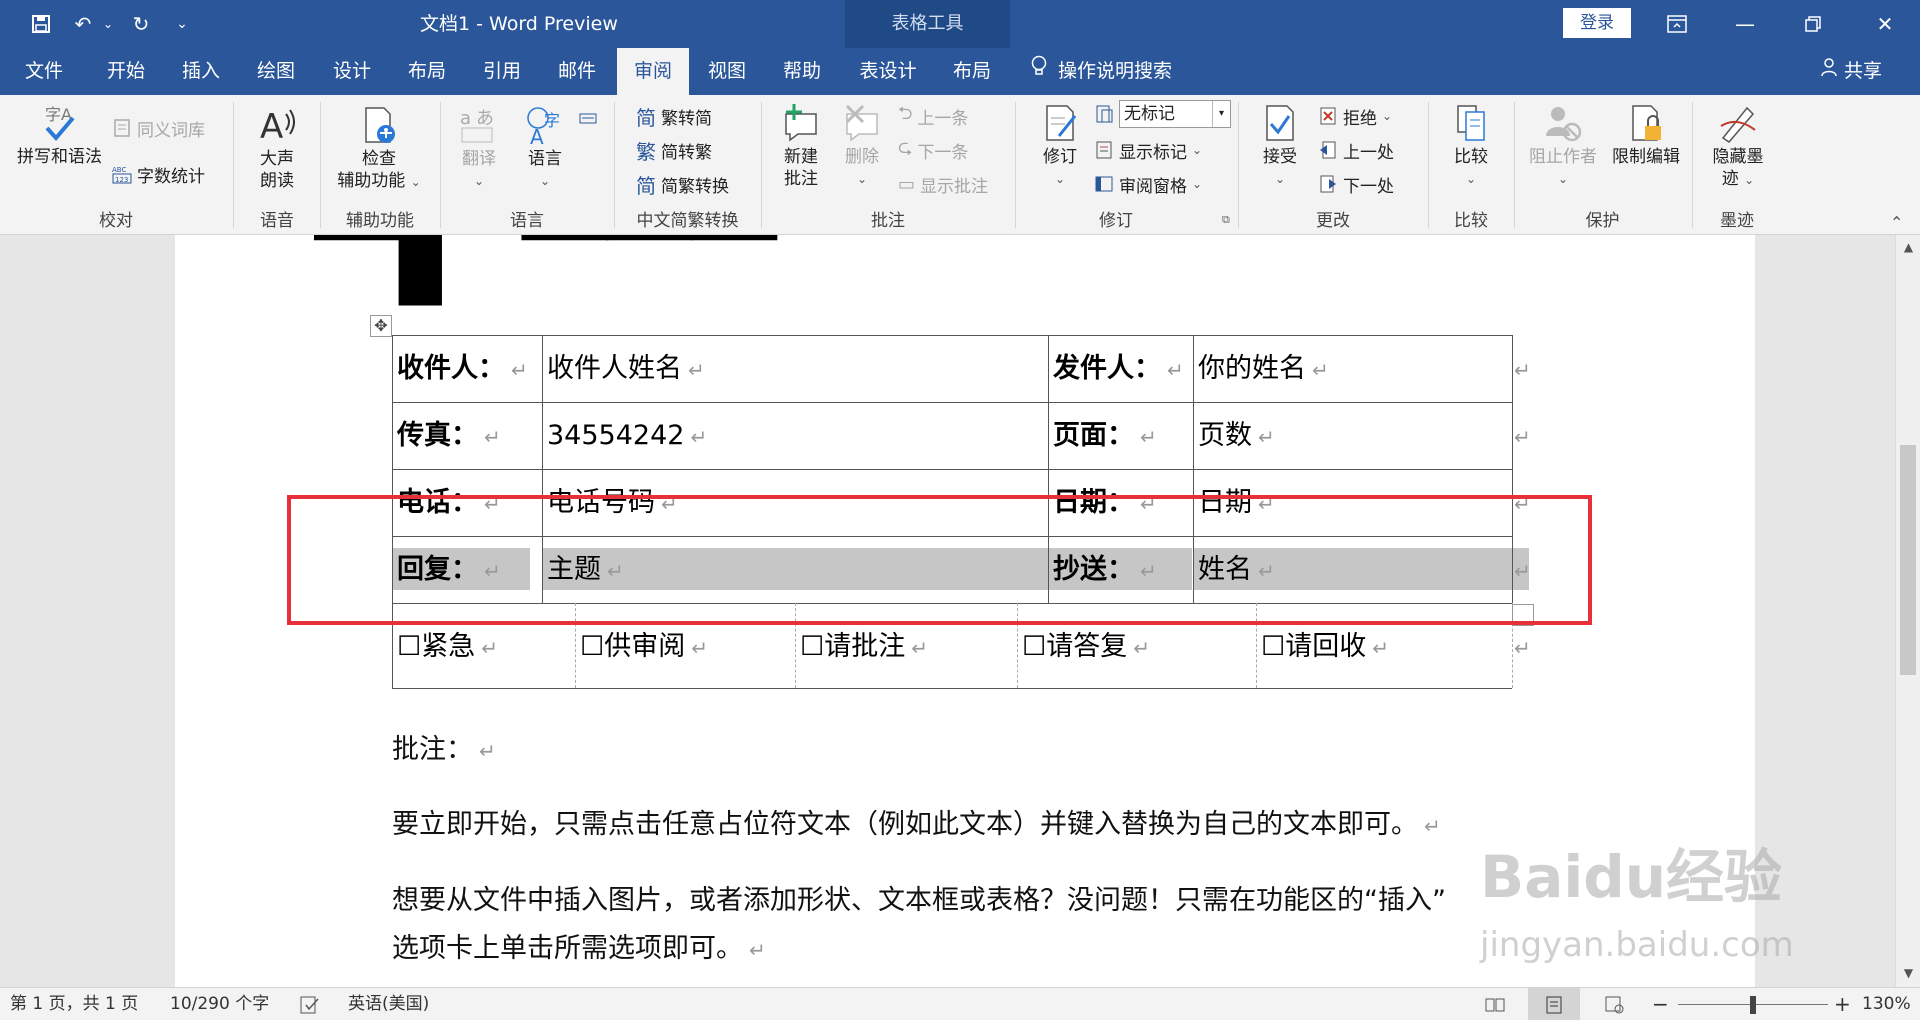 Image resolution: width=1920 pixels, height=1020 pixels. Describe the element at coordinates (388, 1004) in the screenshot. I see `status-language: 英语(美国)` at that location.